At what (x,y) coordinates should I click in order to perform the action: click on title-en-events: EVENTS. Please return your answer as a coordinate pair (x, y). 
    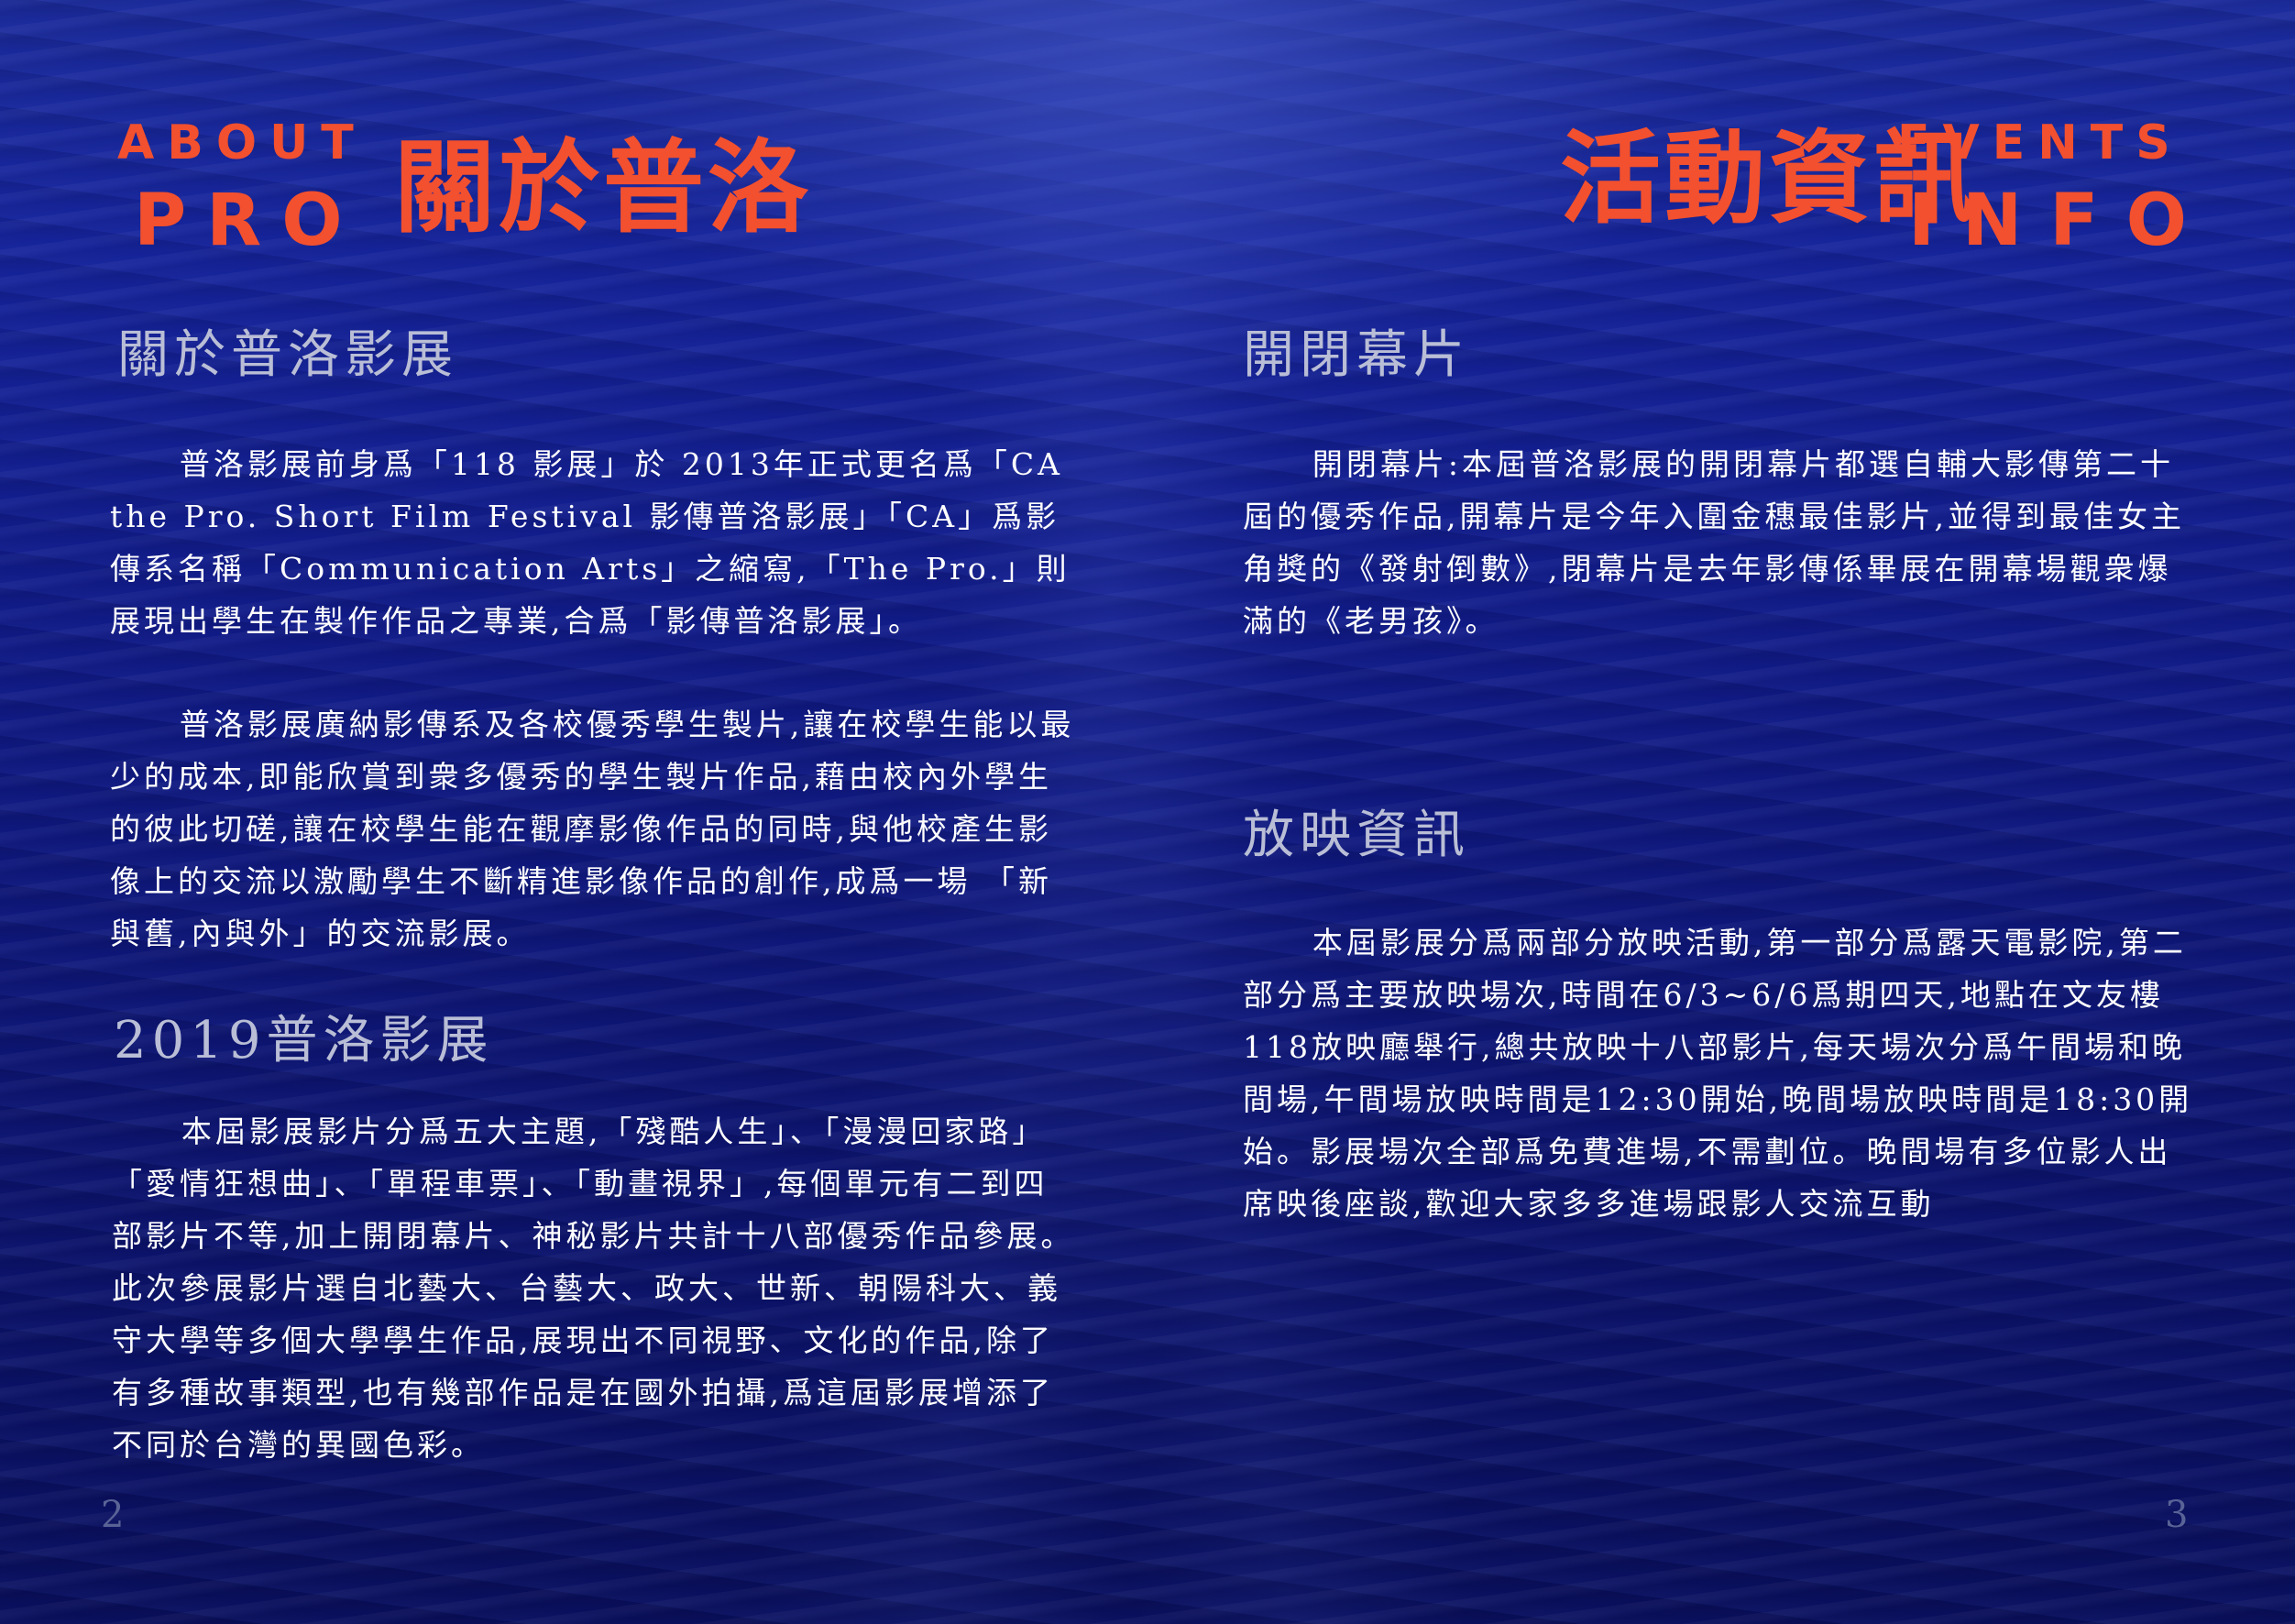
    Looking at the image, I should click on (2040, 142).